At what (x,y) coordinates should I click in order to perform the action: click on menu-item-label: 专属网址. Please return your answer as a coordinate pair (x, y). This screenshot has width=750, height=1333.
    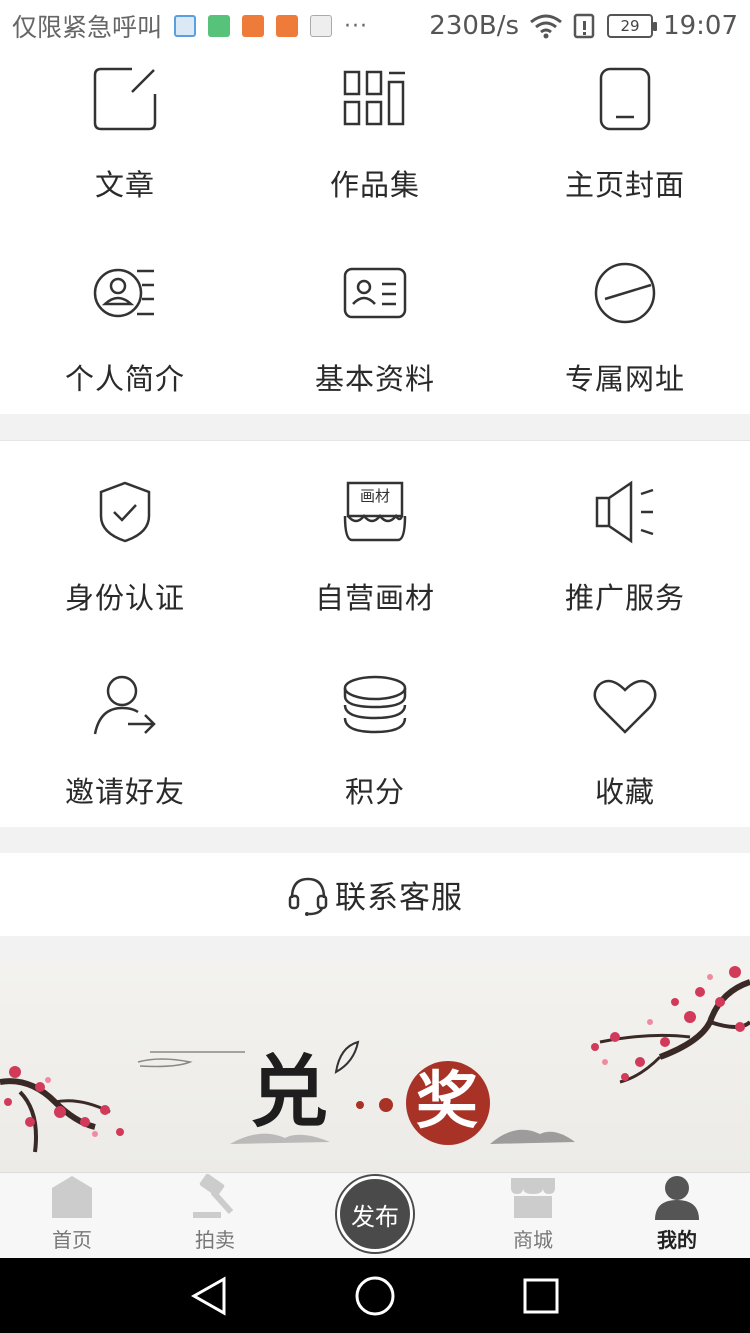
    Looking at the image, I should click on (624, 379).